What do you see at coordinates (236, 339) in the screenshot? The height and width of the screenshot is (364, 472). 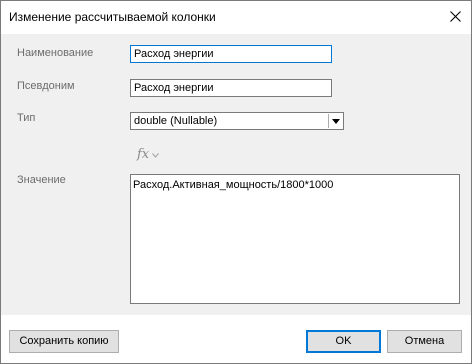 I see `button-bar: Сохранить копию OK Отмена` at bounding box center [236, 339].